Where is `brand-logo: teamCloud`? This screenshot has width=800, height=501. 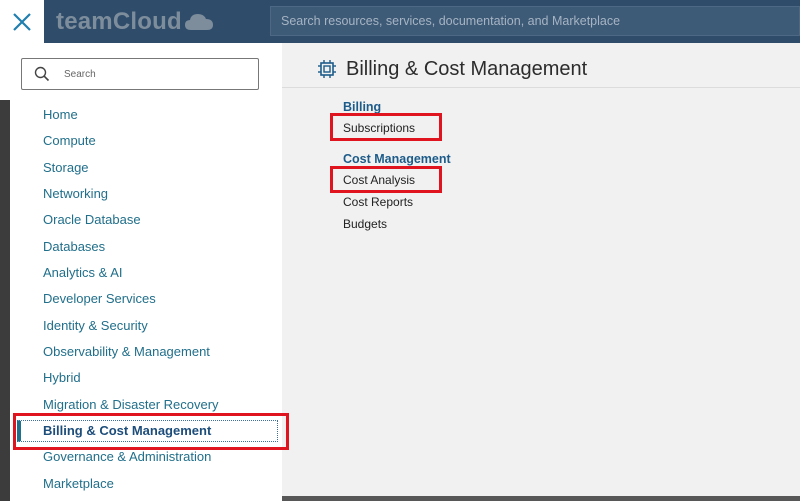 brand-logo: teamCloud is located at coordinates (135, 22).